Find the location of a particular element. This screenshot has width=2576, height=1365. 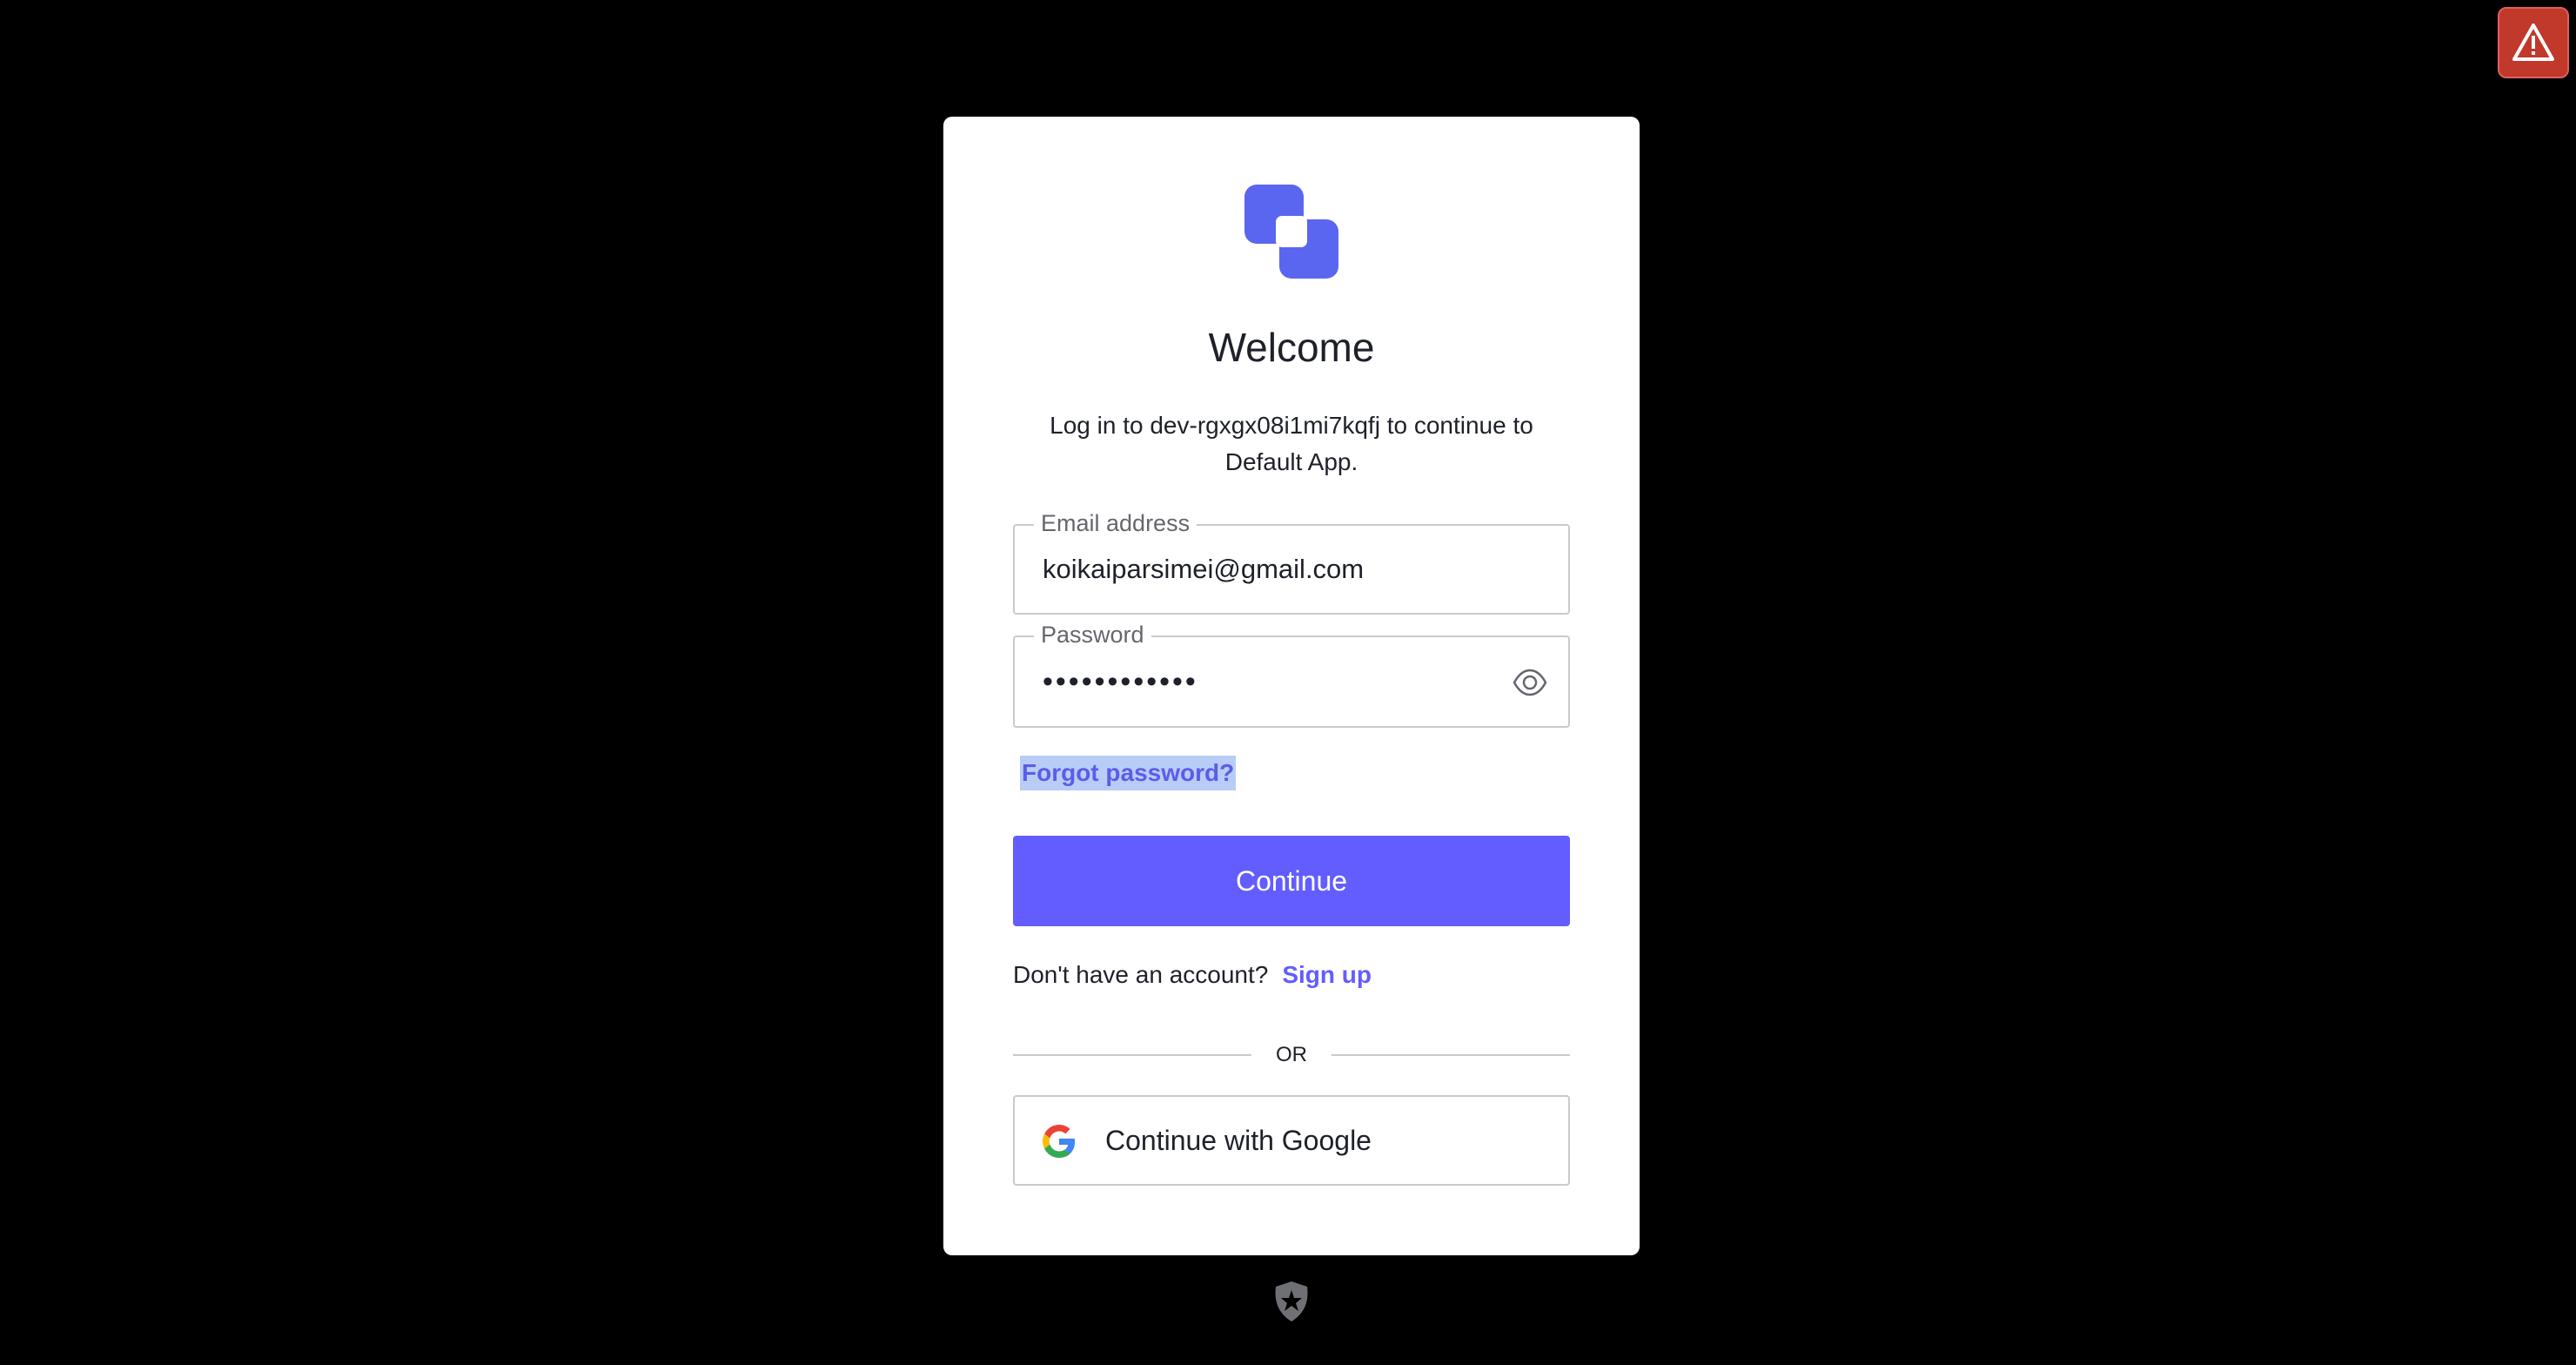

auth0-shield-icon is located at coordinates (1291, 1301).